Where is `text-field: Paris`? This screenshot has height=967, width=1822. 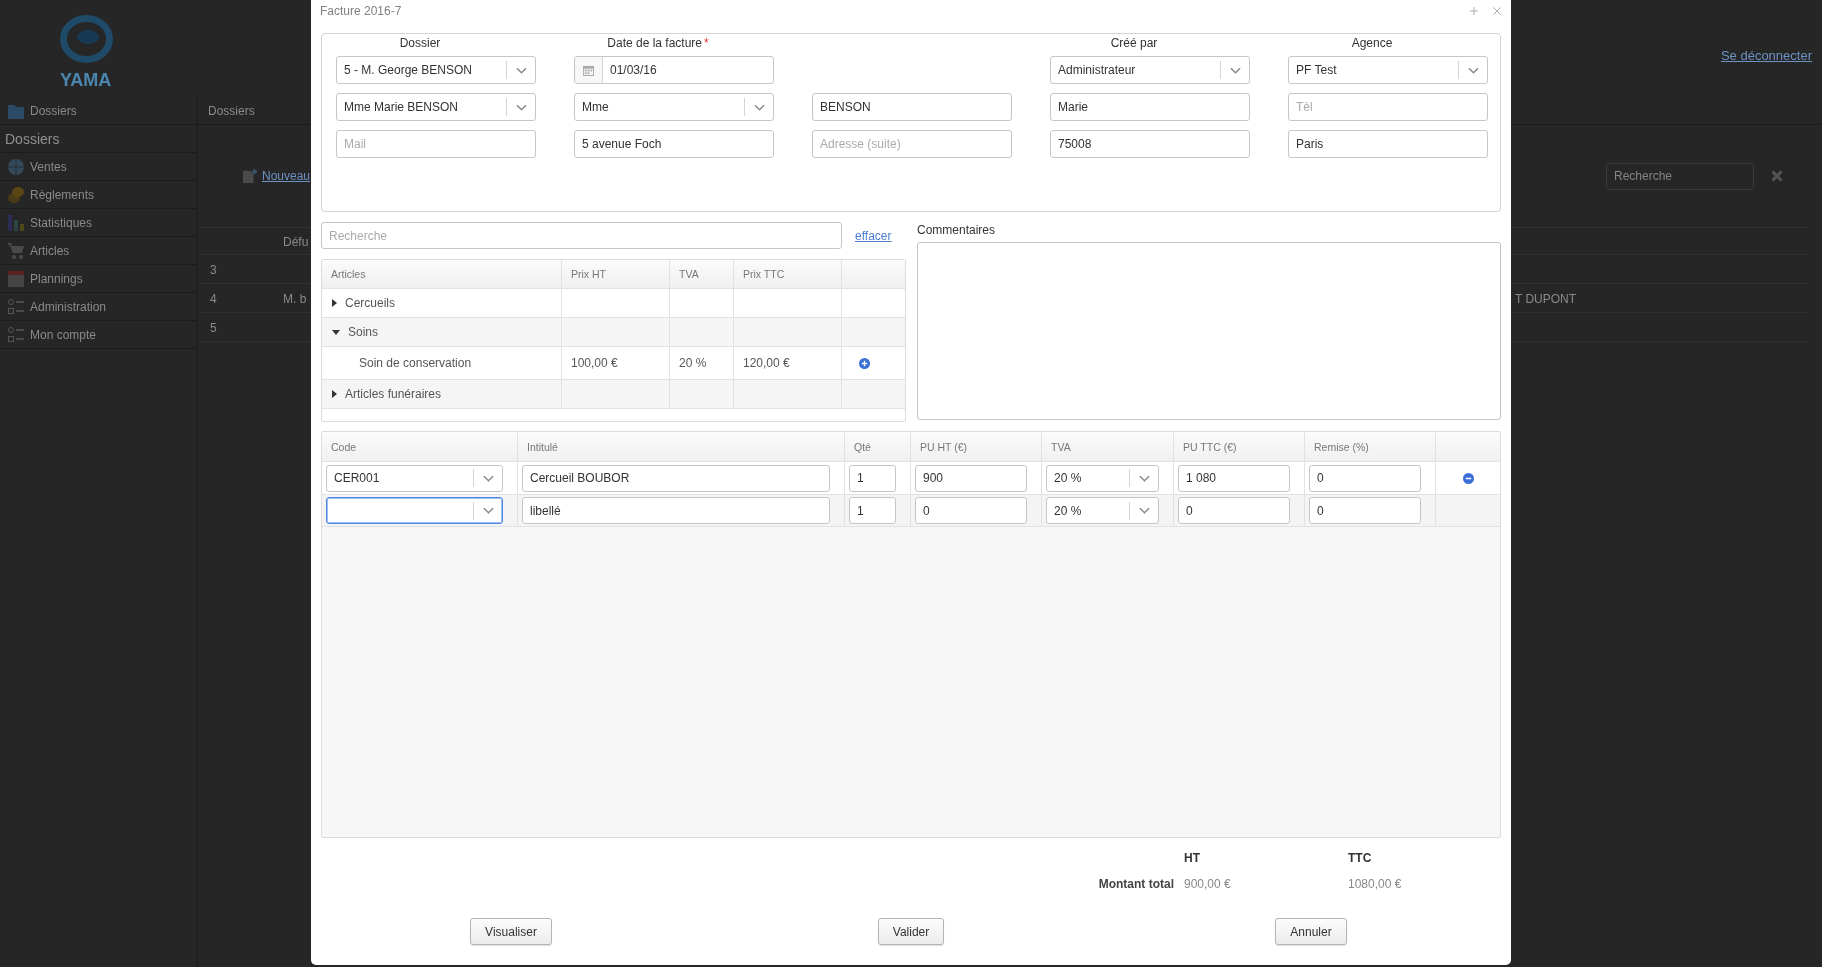 text-field: Paris is located at coordinates (1388, 144).